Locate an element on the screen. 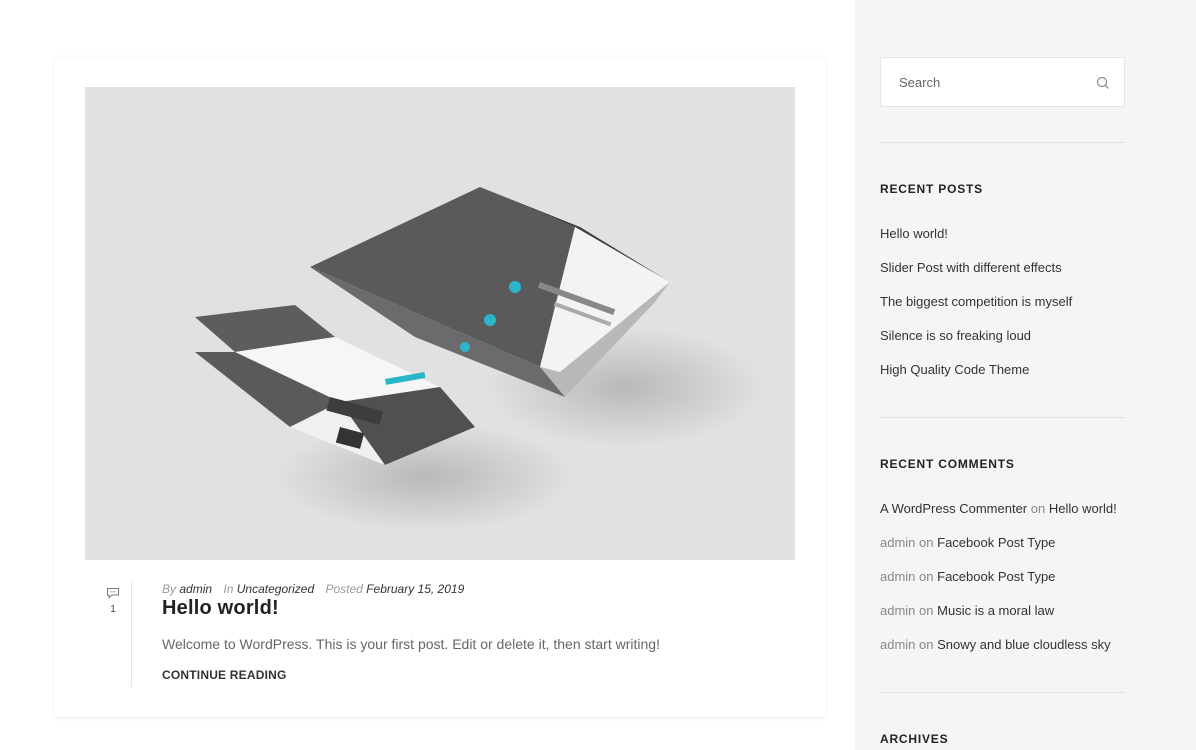 This screenshot has width=1196, height=750. comment-post-link: Music is a moral law is located at coordinates (995, 610).